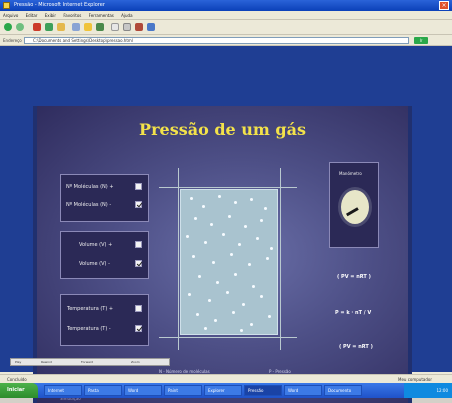  What do you see at coordinates (263, 390) in the screenshot?
I see `taskbar-item-active: Pressão` at bounding box center [263, 390].